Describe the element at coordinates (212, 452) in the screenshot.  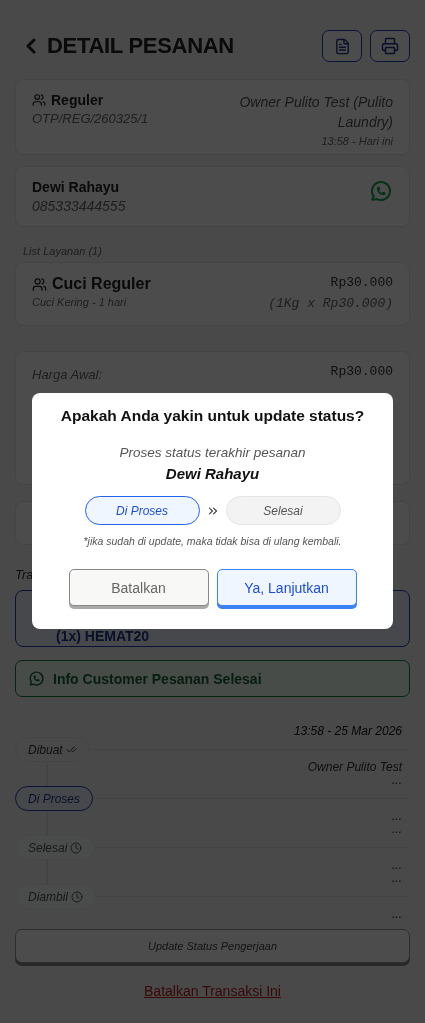
I see `dialog-subtitle: Proses status terakhir pesanan` at that location.